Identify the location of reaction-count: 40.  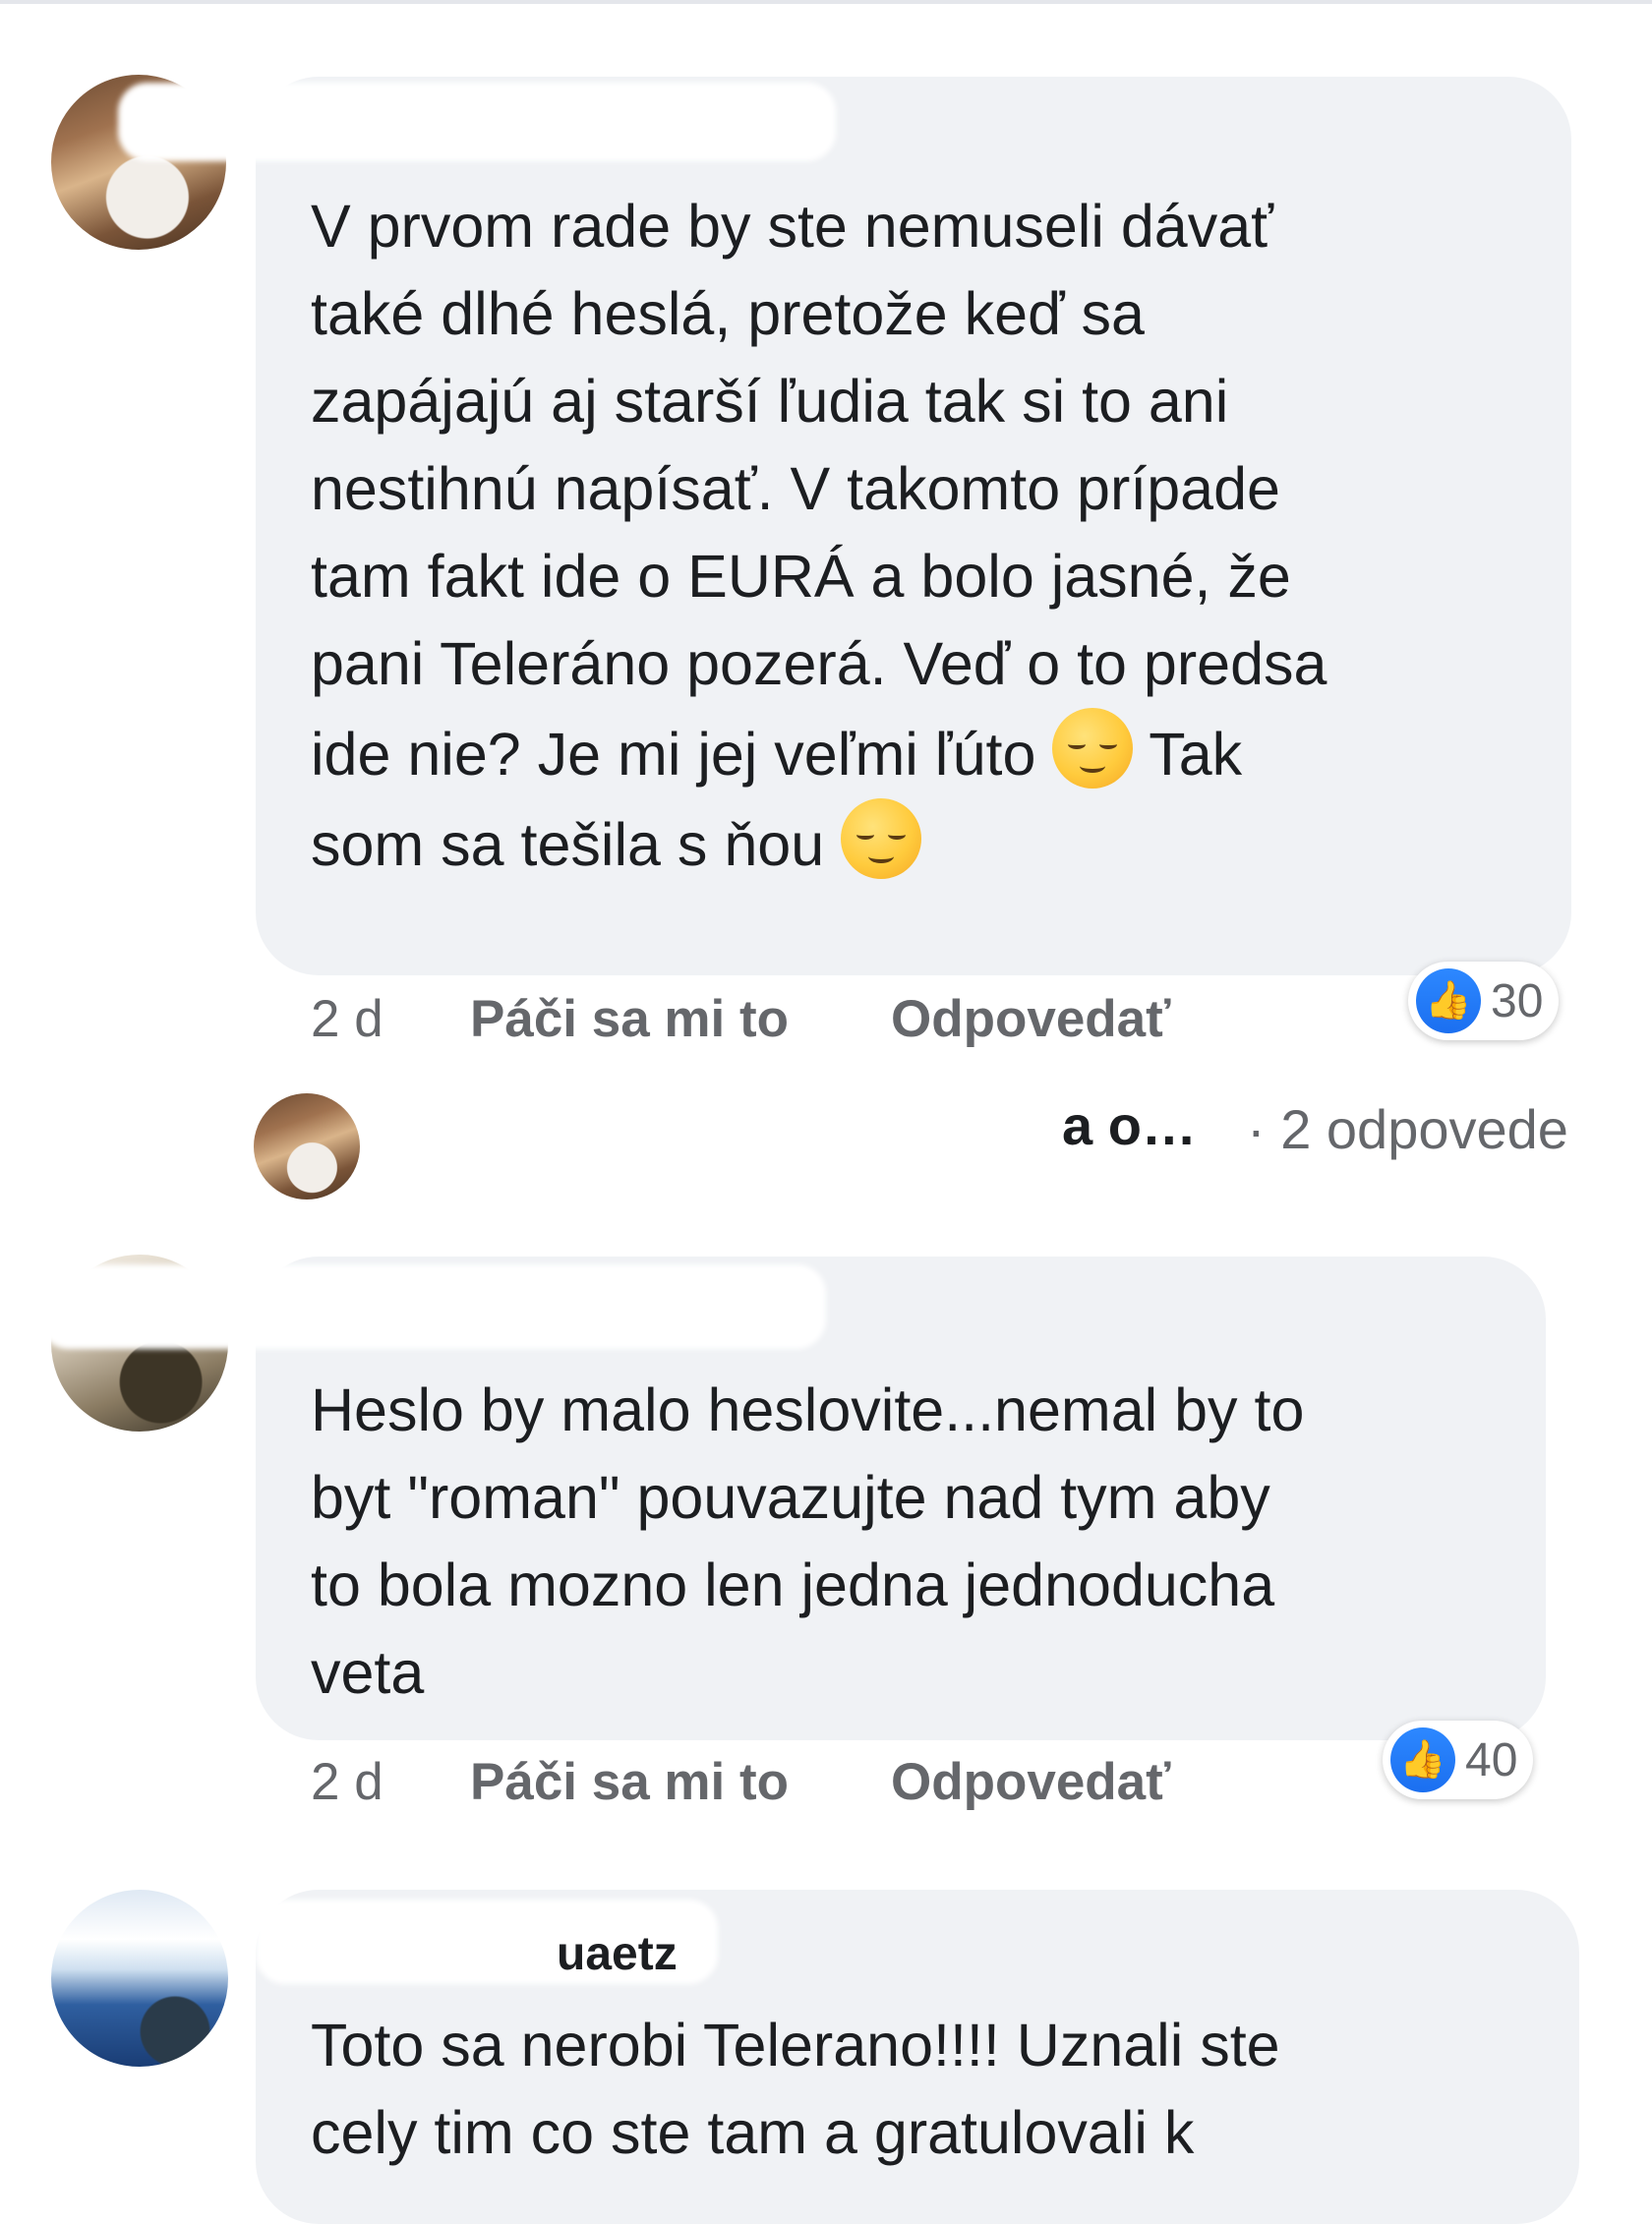
(1491, 1759).